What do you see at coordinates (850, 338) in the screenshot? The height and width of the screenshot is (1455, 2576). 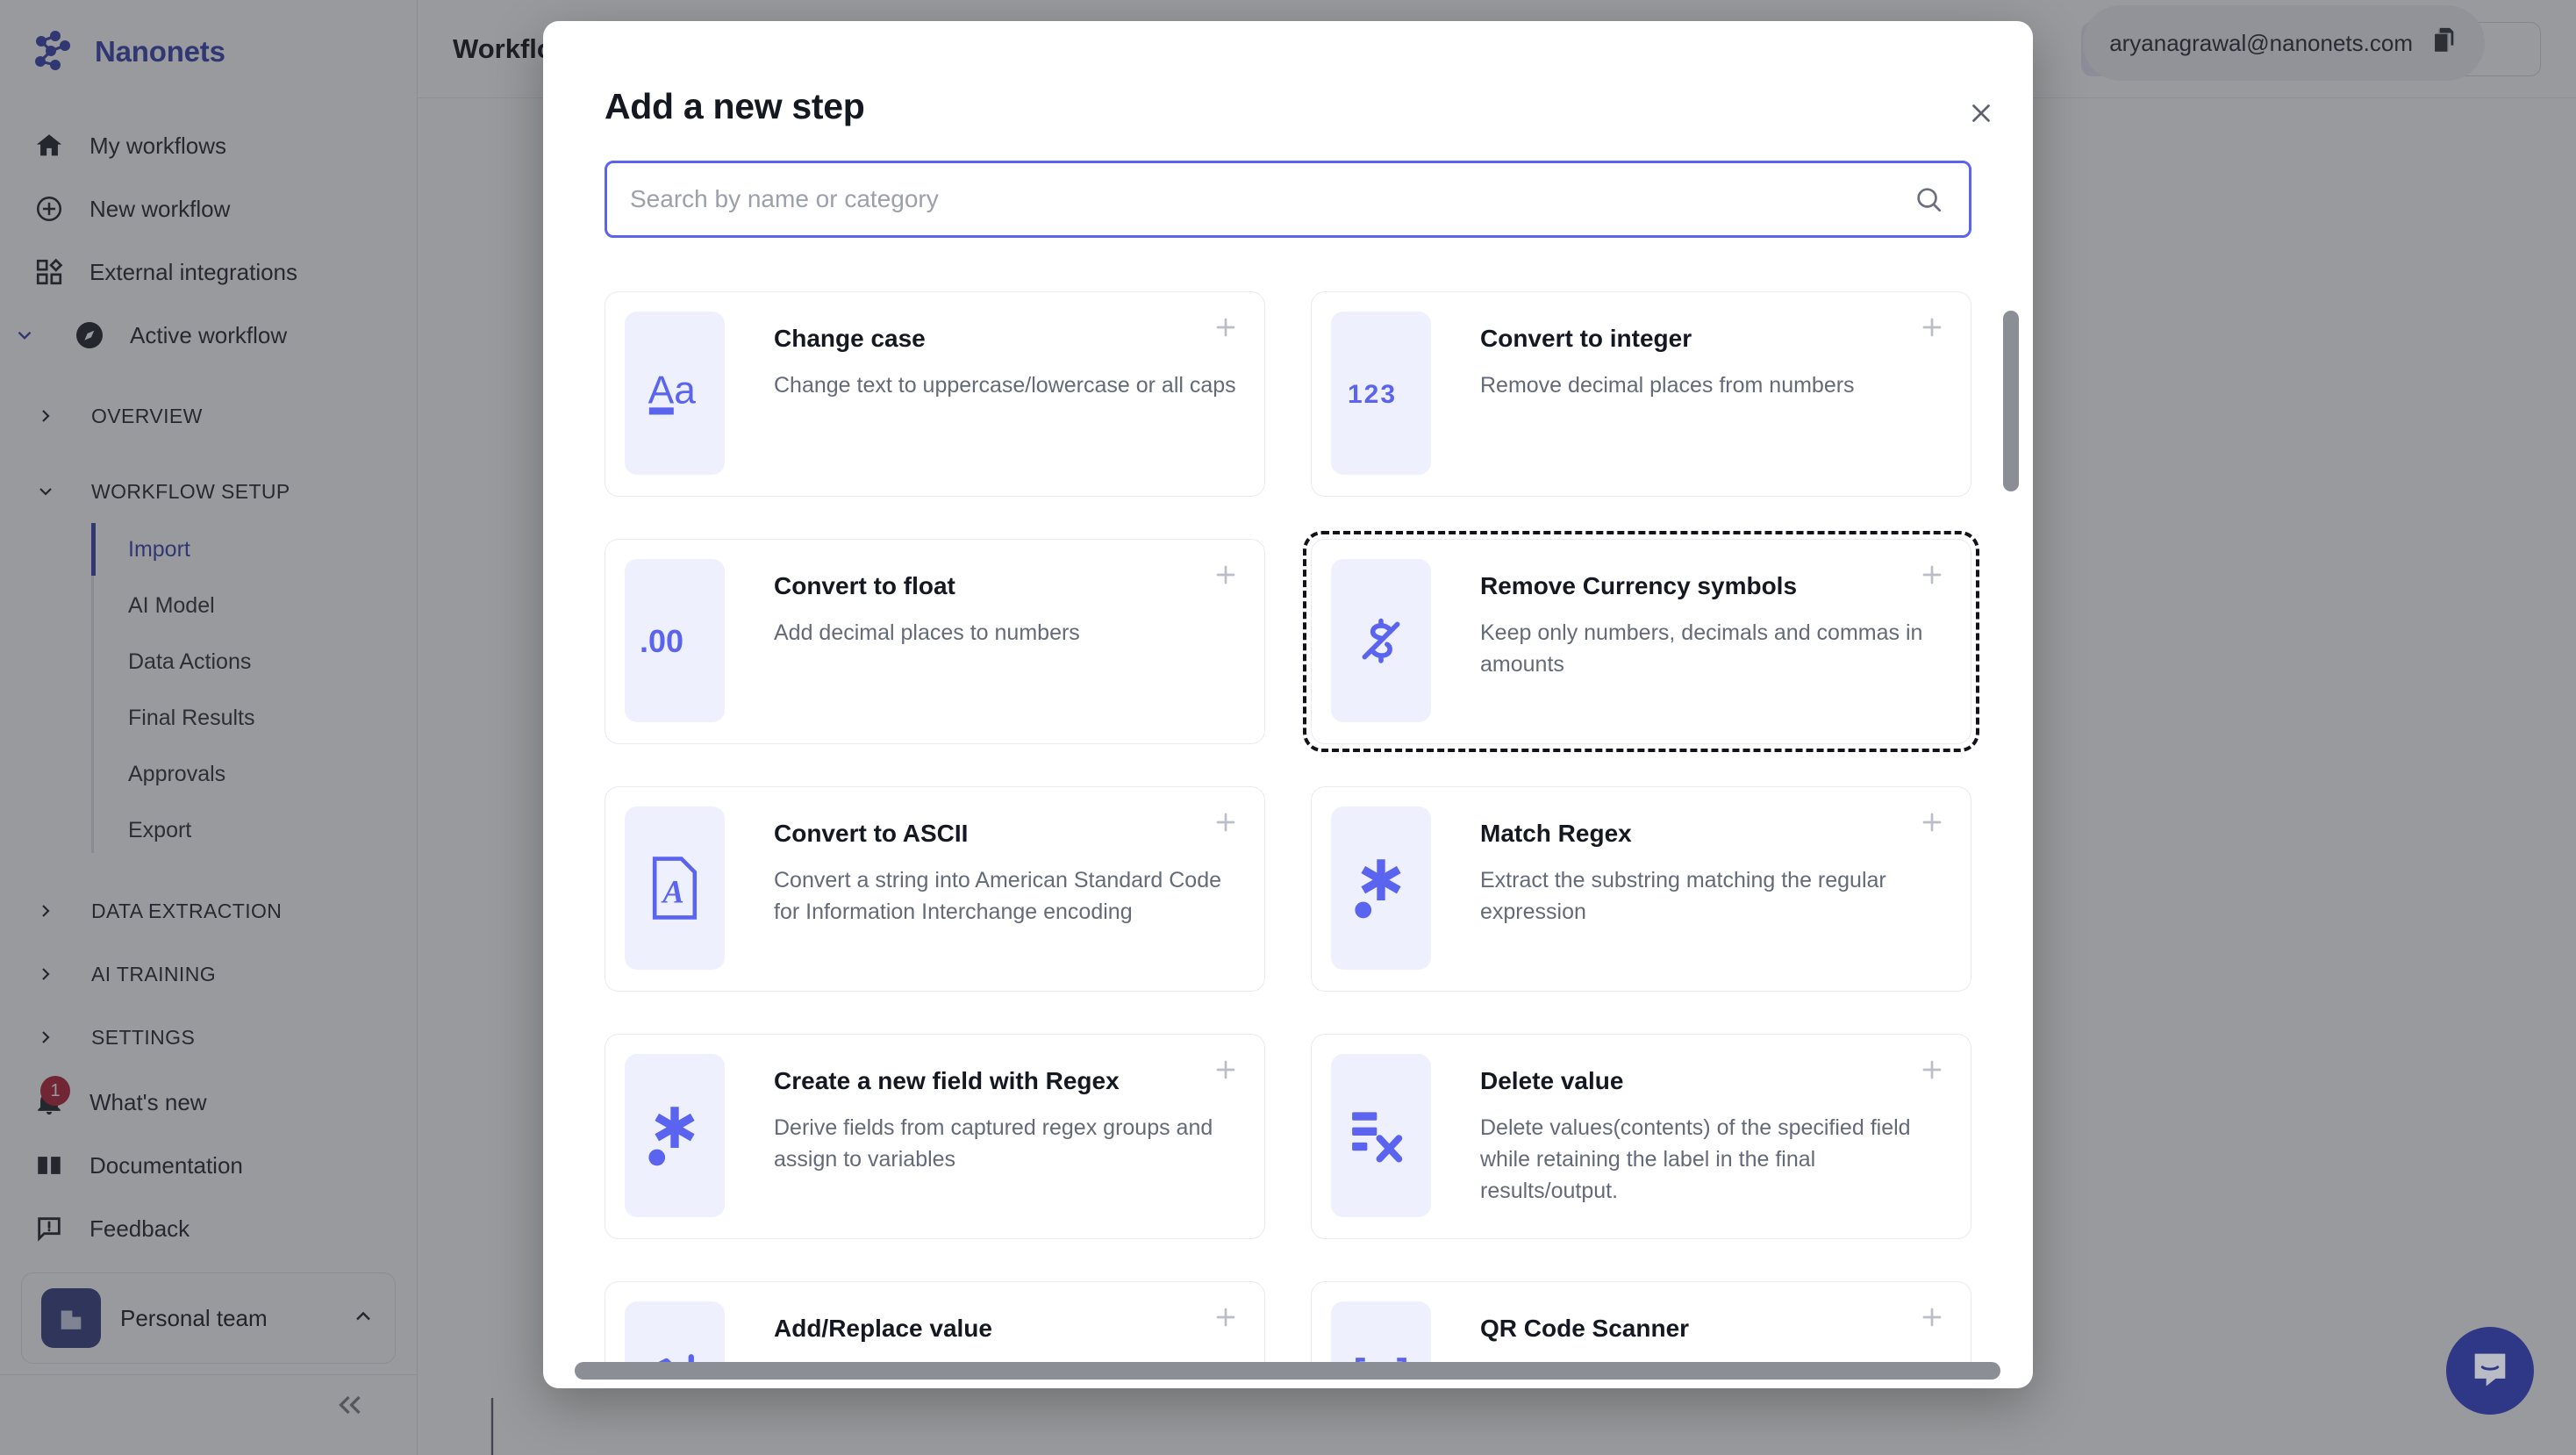 I see `step-card-title: Change case` at bounding box center [850, 338].